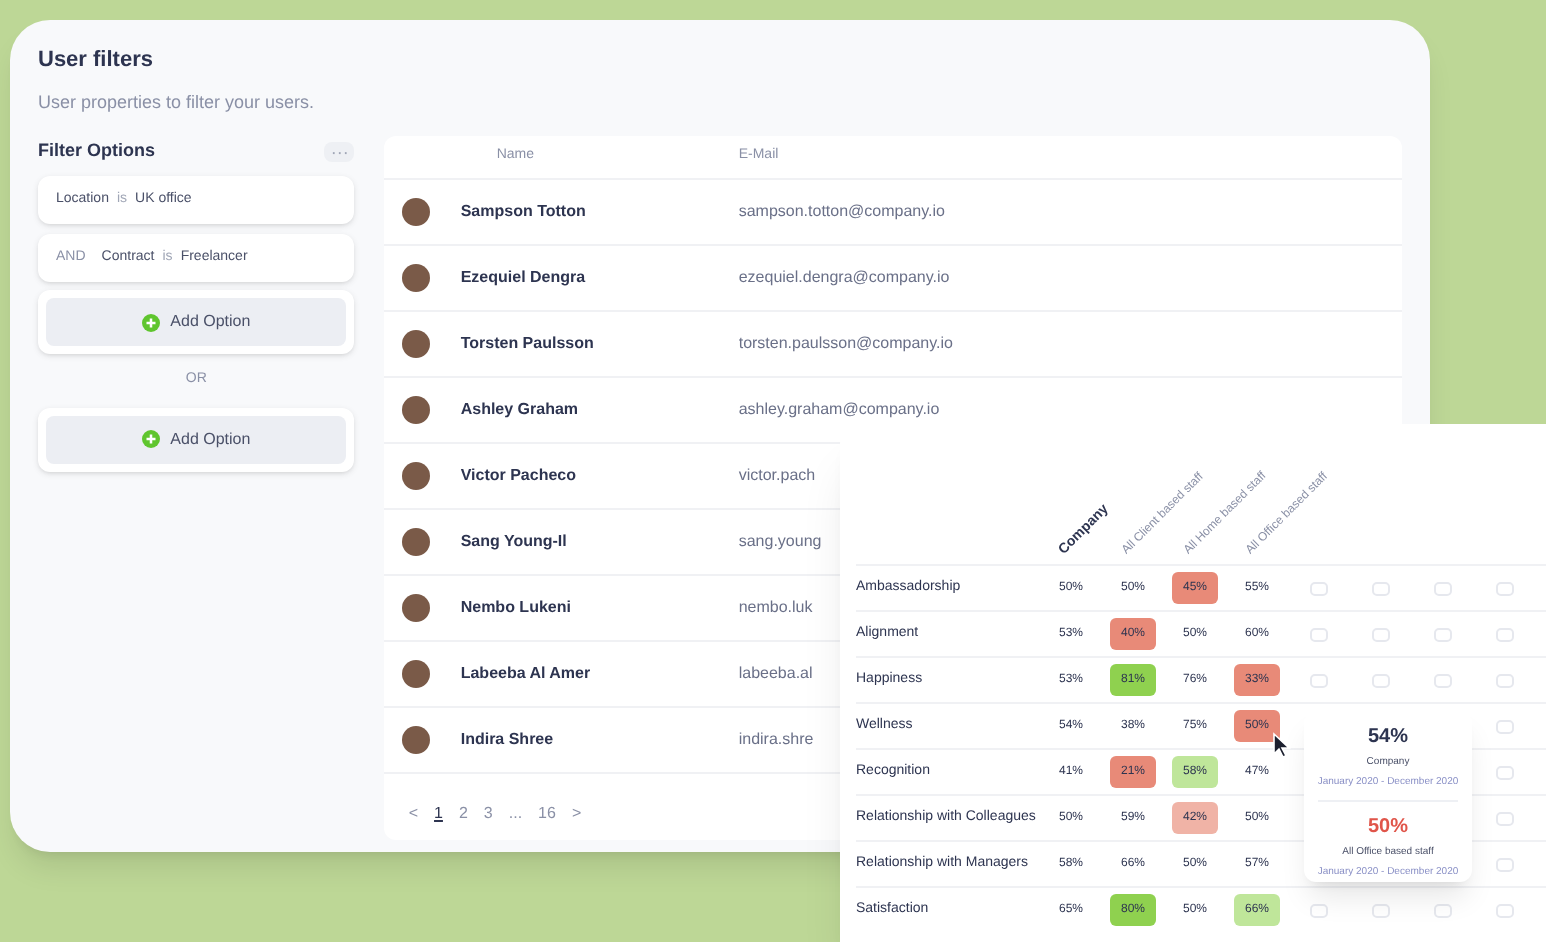  Describe the element at coordinates (547, 814) in the screenshot. I see `page-link: 16` at that location.